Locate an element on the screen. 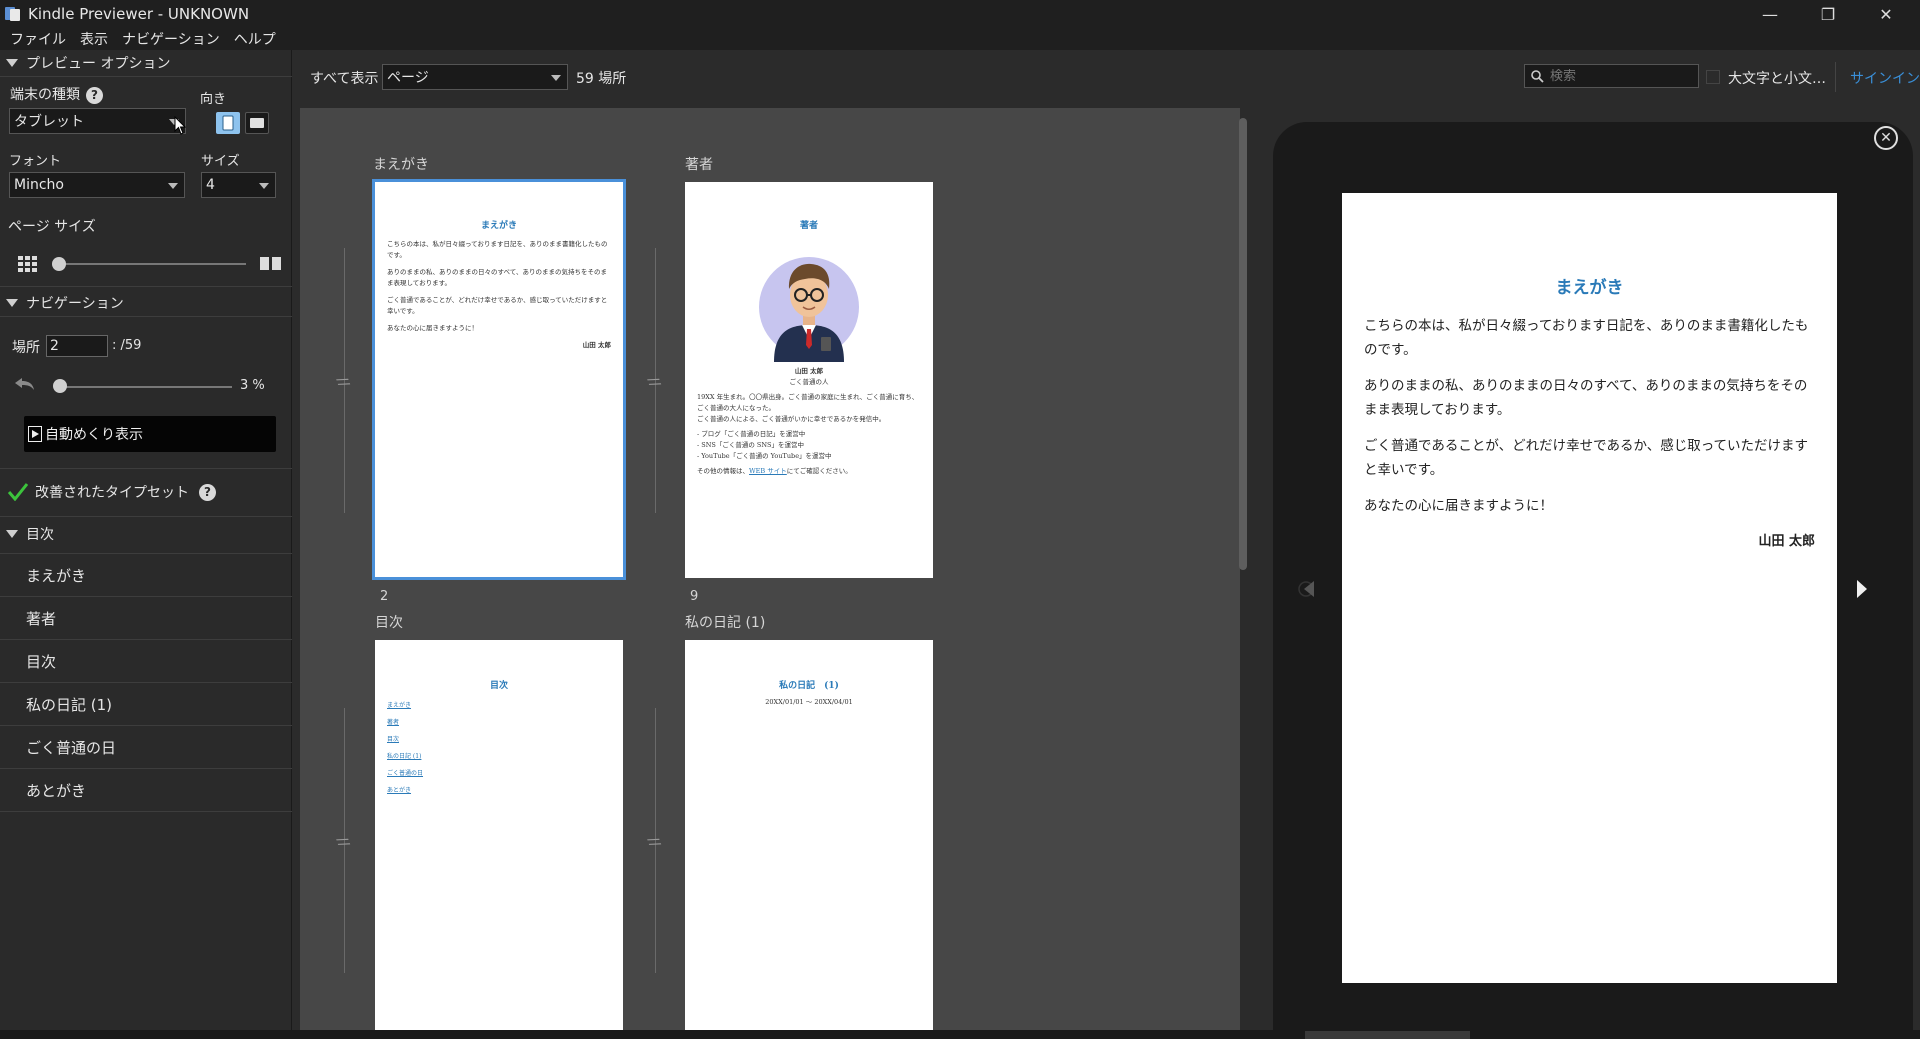 Image resolution: width=1920 pixels, height=1039 pixels. website-link: WEB サイト is located at coordinates (768, 471).